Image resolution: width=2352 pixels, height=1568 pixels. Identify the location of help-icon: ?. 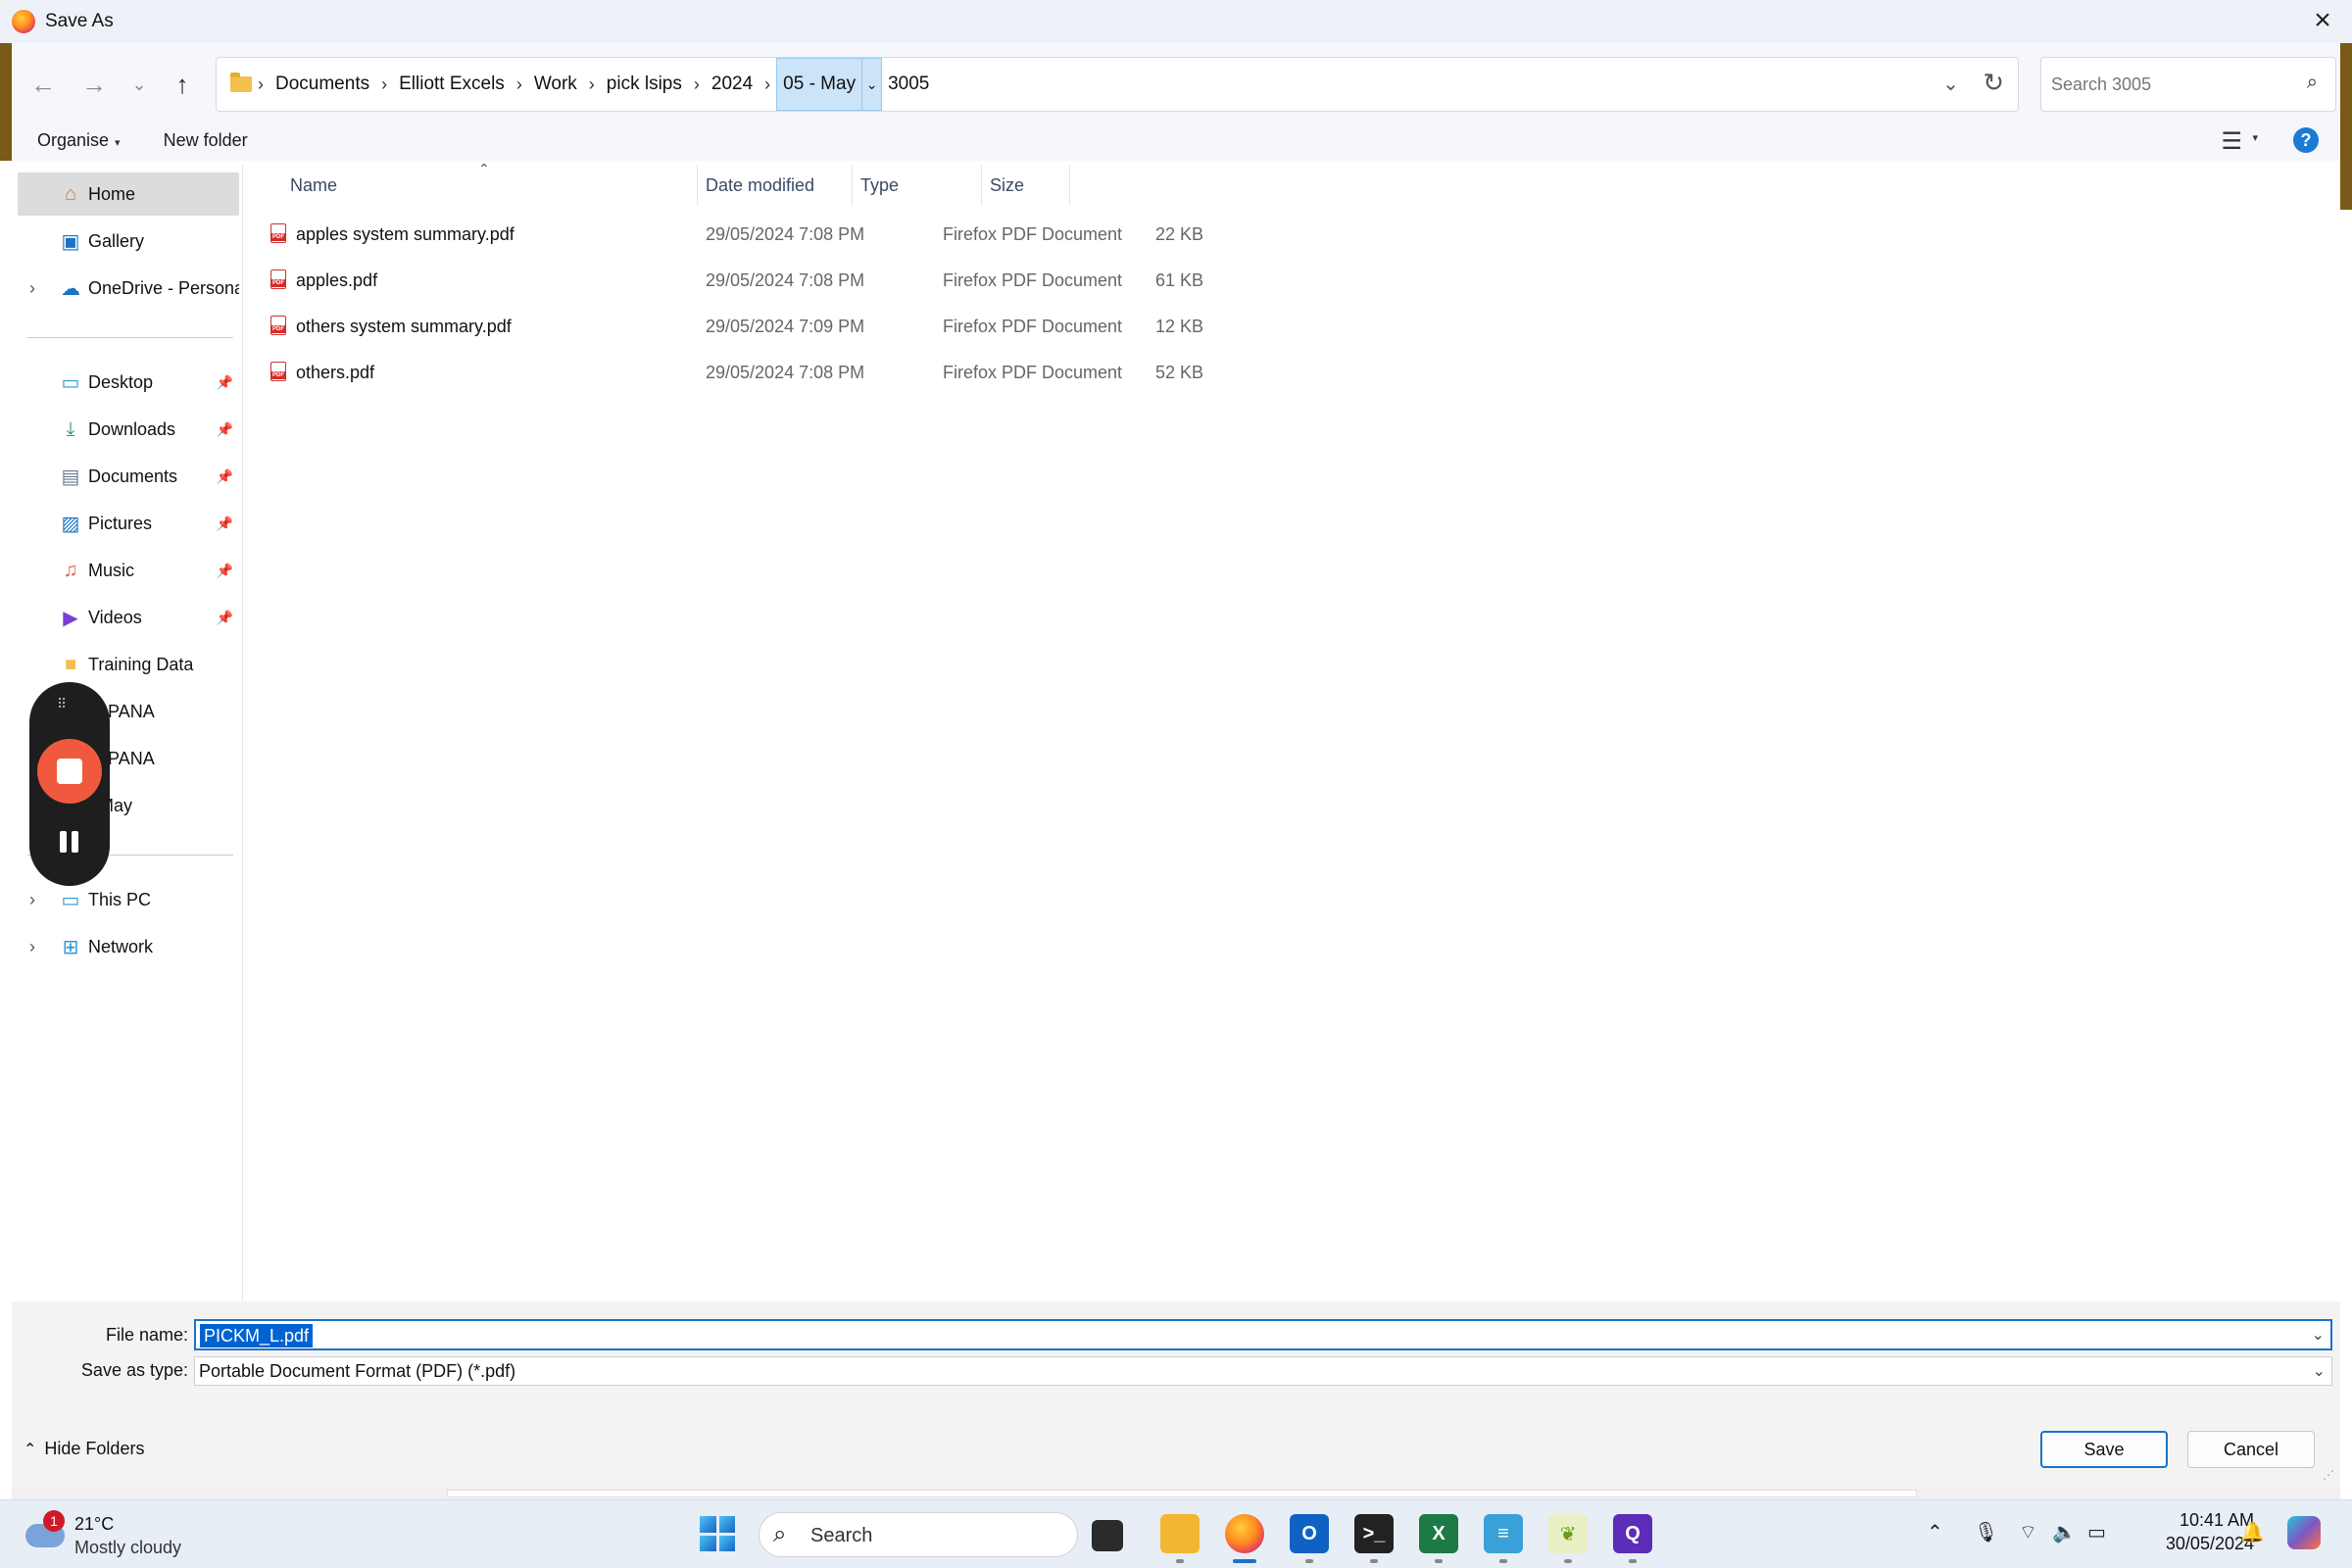
(2306, 140).